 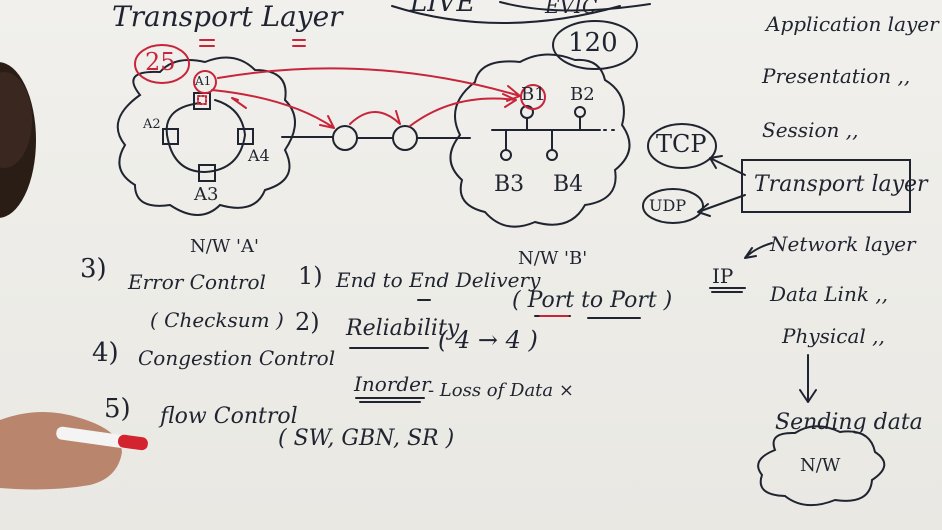 What do you see at coordinates (568, 184) in the screenshot?
I see `host-b4-label: B4` at bounding box center [568, 184].